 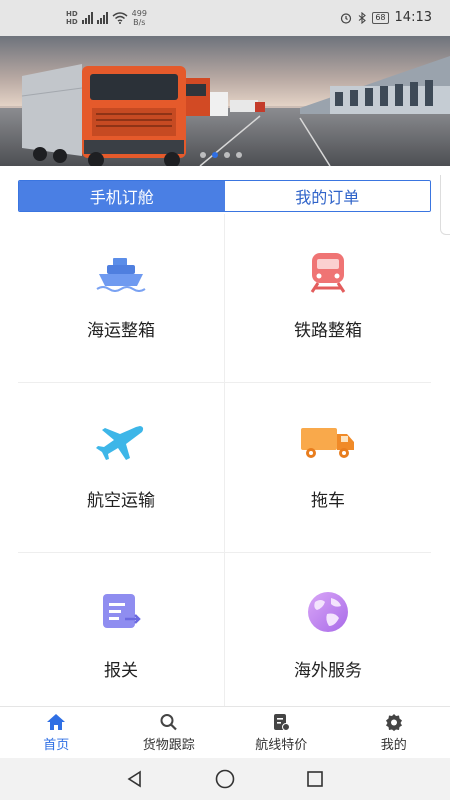 I want to click on network-label-2: HD, so click(x=72, y=22).